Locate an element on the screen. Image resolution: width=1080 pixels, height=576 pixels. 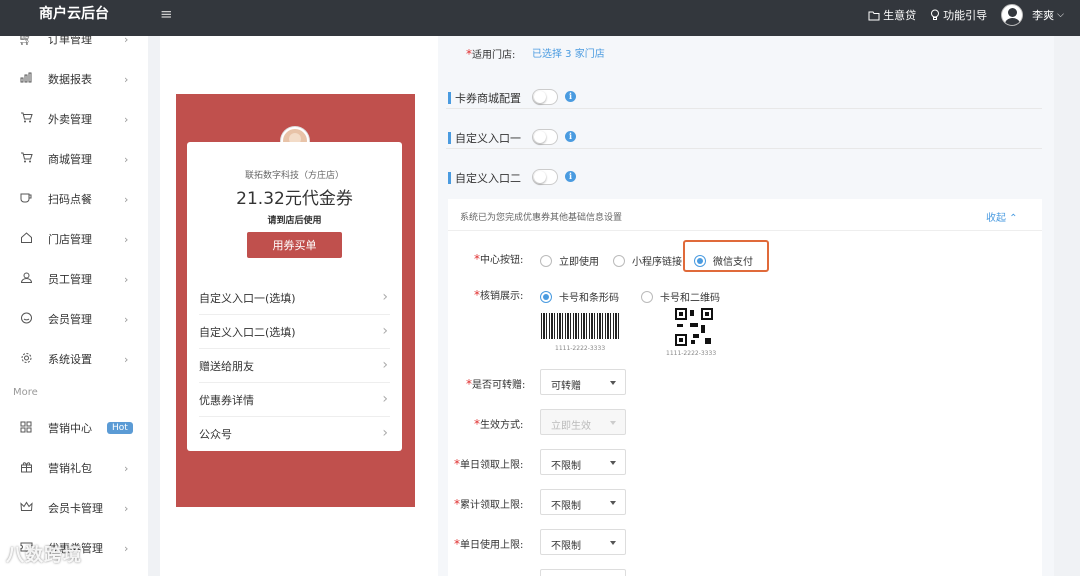
use-coupon-button: 用券买单 is located at coordinates (294, 245).